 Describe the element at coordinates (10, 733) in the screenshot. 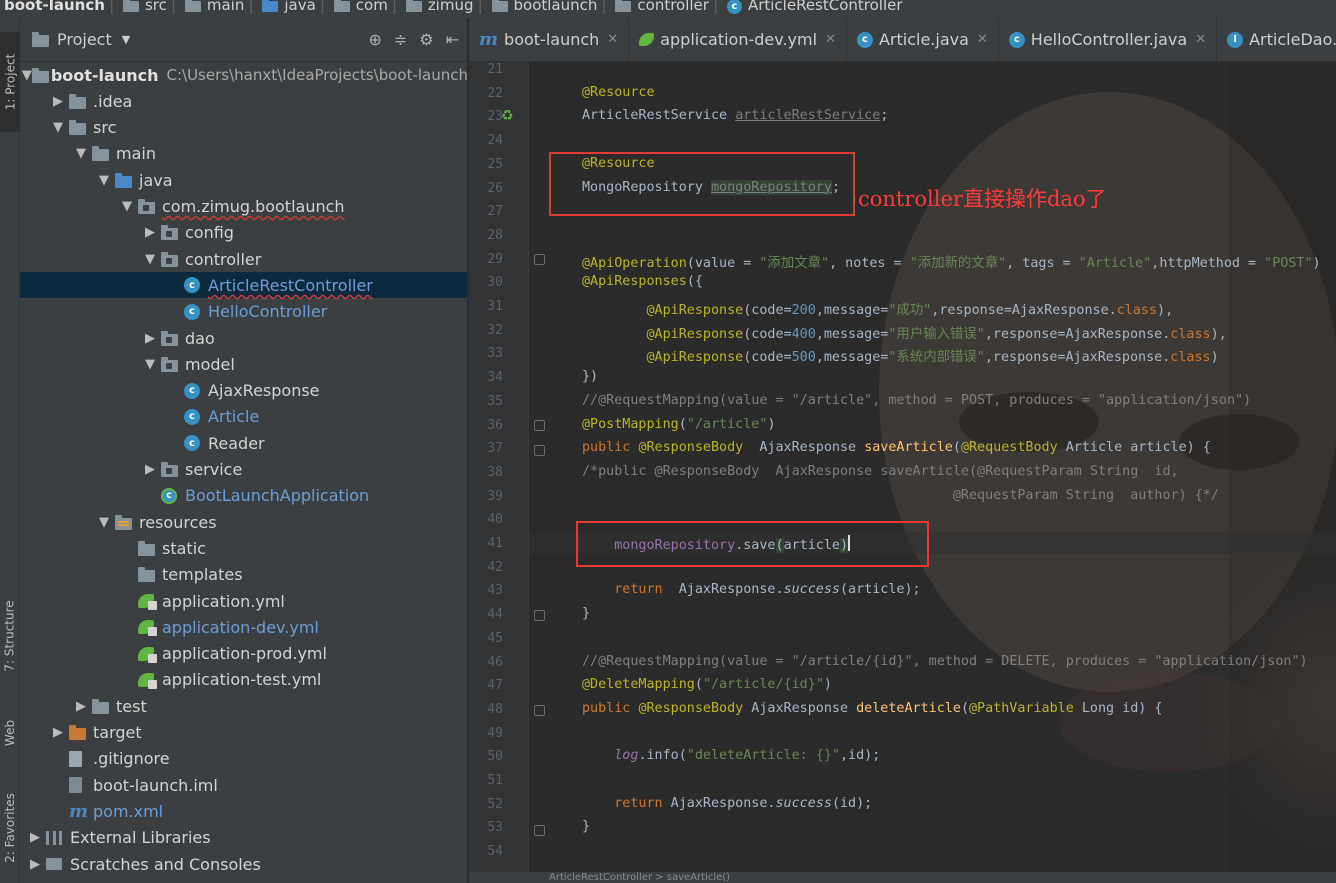

I see `web-tool-tab: Web` at that location.